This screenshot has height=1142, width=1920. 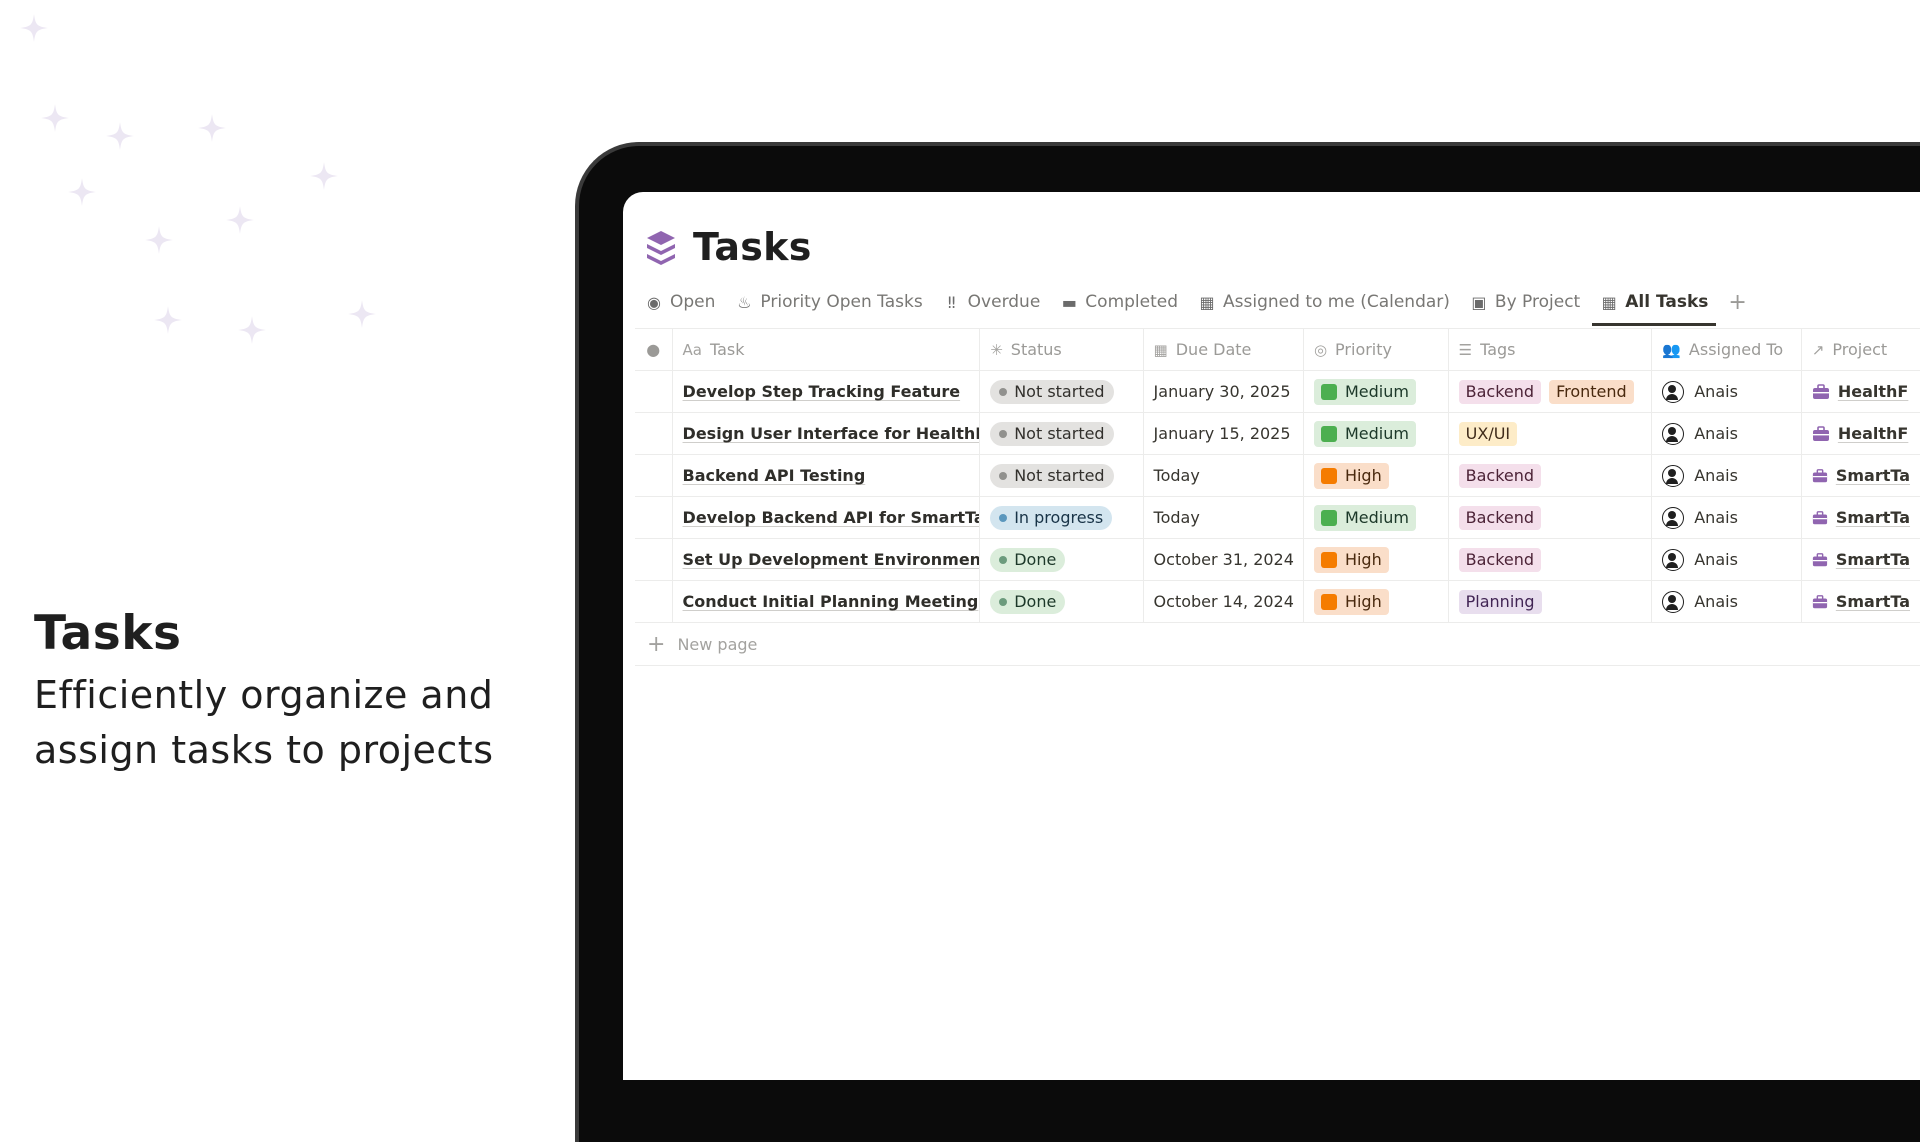 I want to click on plus-icon: +, so click(x=656, y=644).